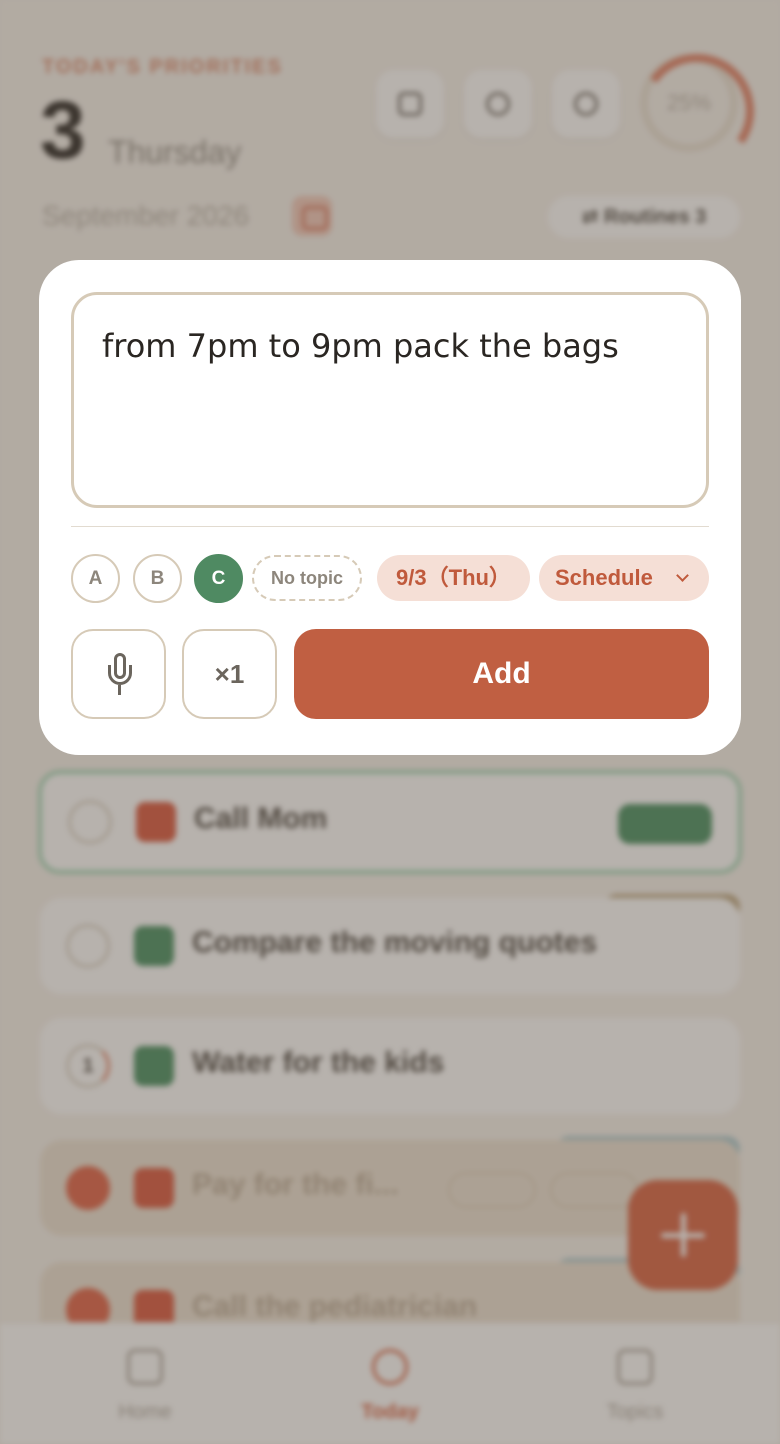 Image resolution: width=780 pixels, height=1444 pixels. I want to click on priority-b-button: B, so click(157, 578).